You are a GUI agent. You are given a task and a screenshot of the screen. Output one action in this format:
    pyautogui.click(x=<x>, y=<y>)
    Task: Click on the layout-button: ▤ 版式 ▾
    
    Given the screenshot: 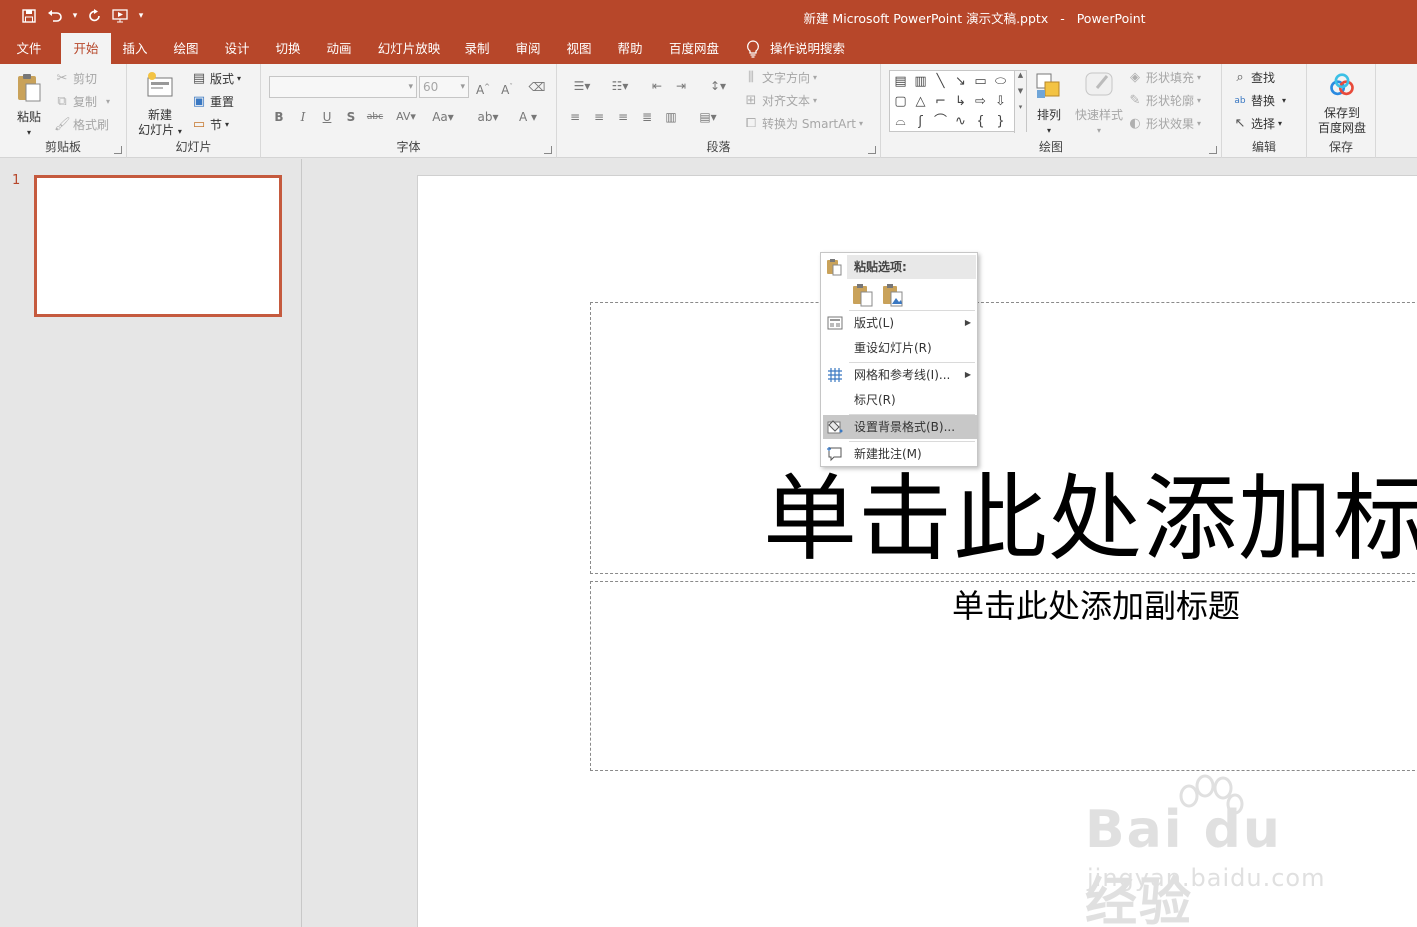 What is the action you would take?
    pyautogui.click(x=216, y=79)
    